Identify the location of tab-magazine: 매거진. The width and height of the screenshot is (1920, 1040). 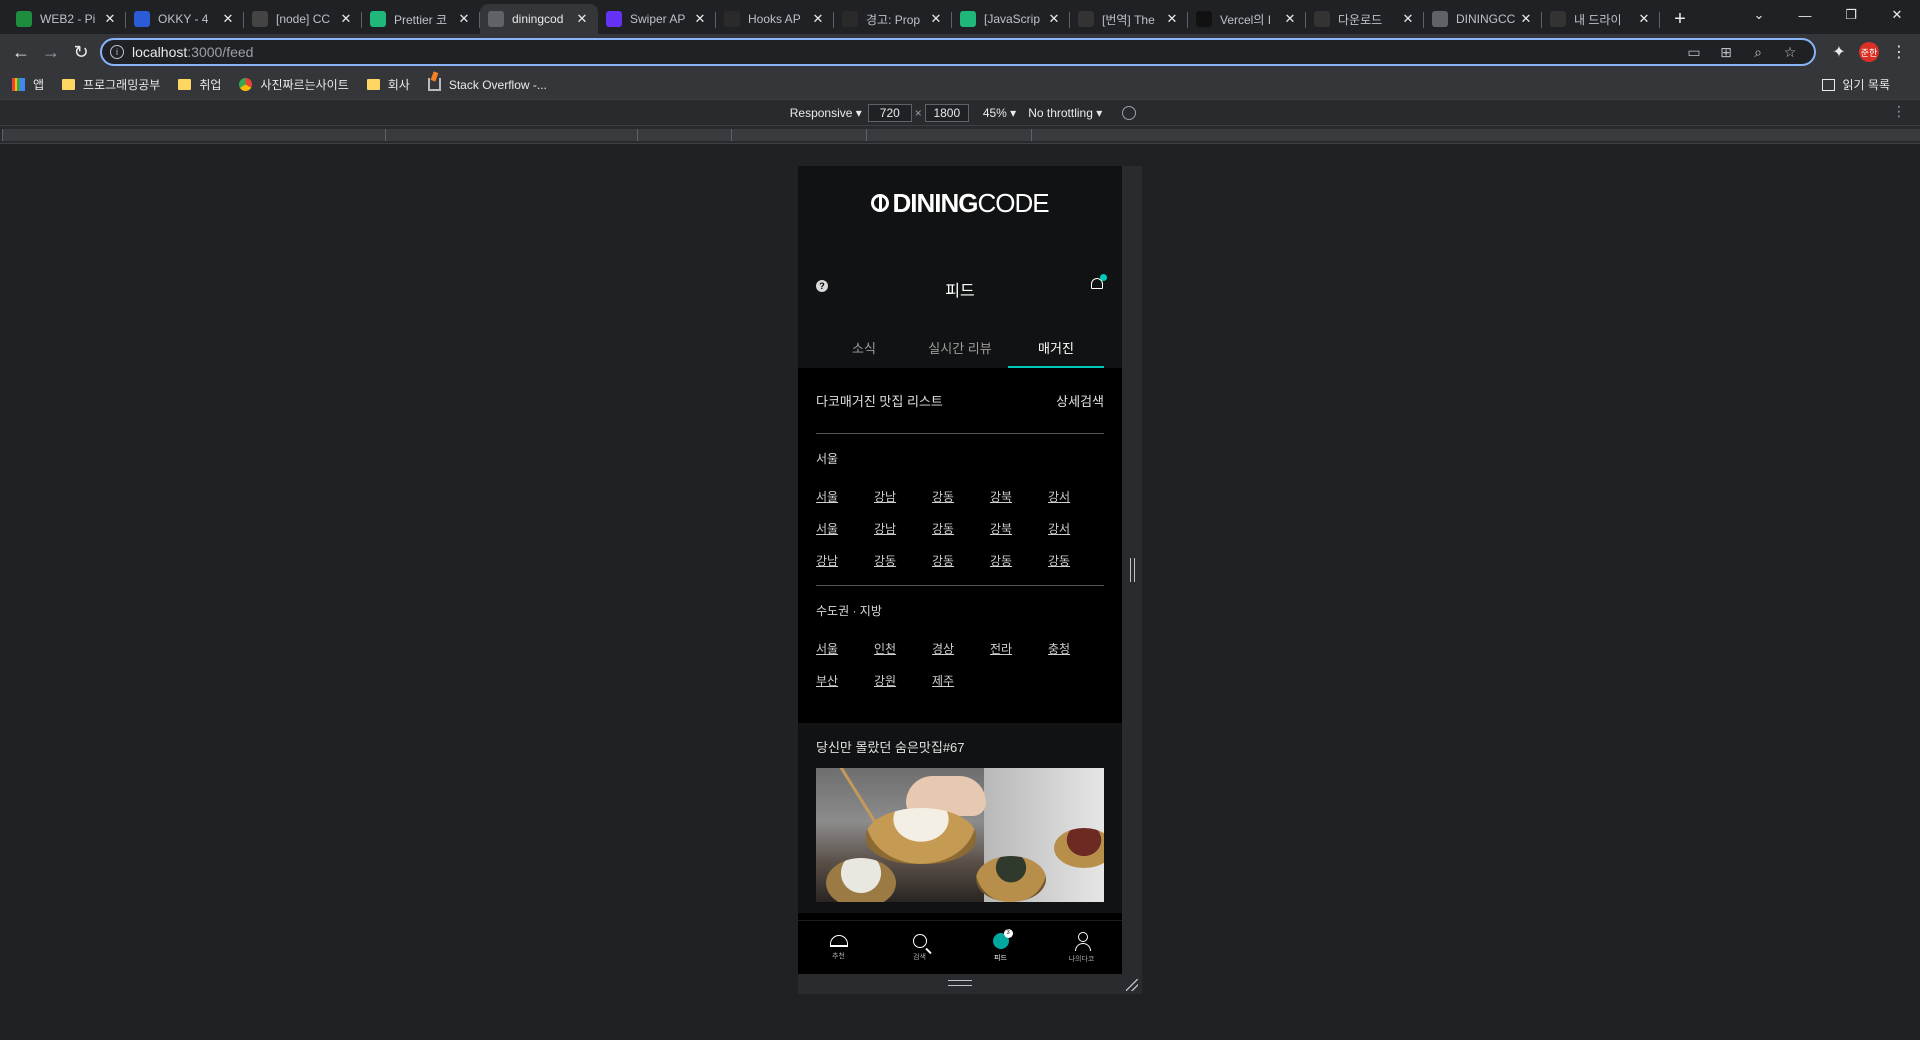
(1056, 347).